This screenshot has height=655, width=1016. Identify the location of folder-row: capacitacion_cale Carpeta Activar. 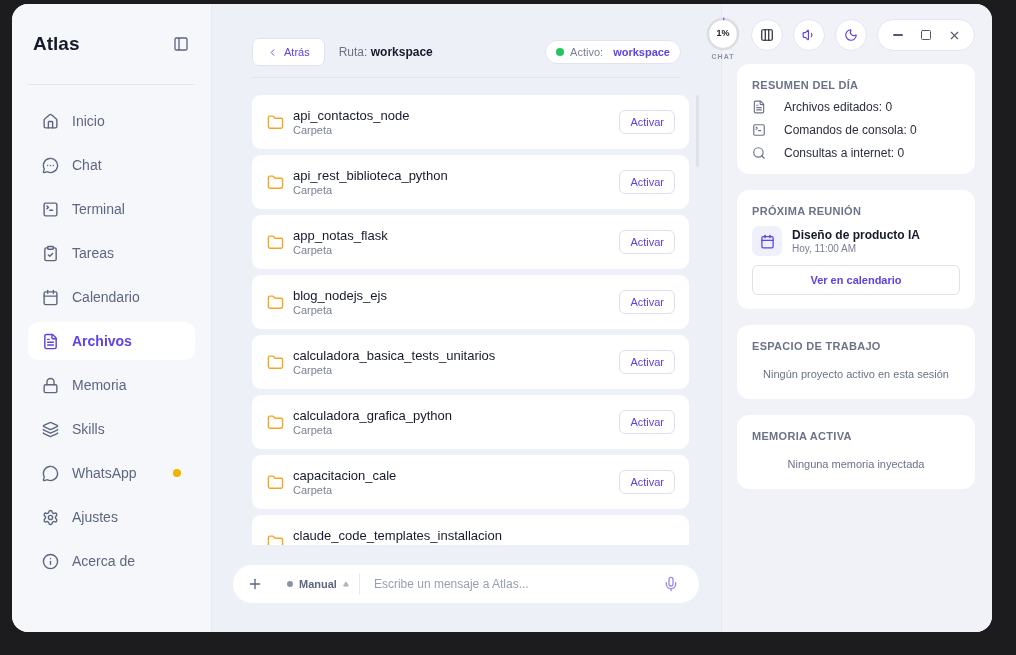
(470, 482).